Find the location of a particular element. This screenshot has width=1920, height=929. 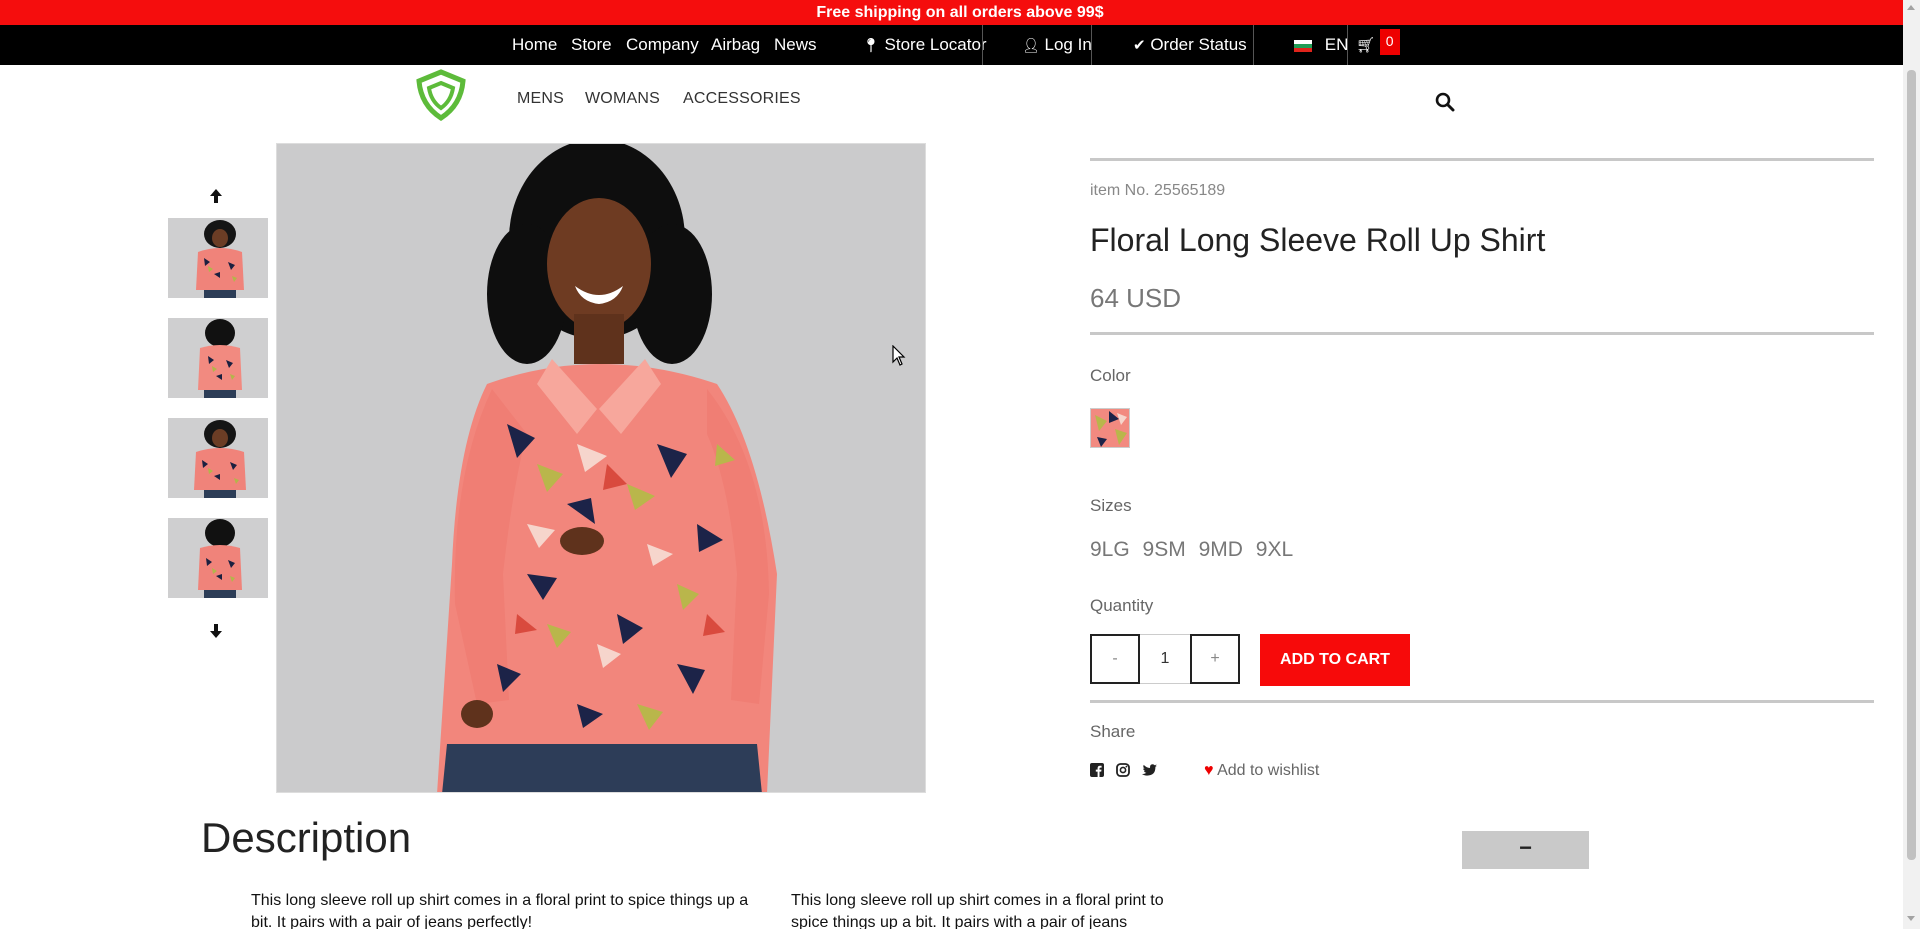

user-icon: 👤︎ is located at coordinates (1031, 45).